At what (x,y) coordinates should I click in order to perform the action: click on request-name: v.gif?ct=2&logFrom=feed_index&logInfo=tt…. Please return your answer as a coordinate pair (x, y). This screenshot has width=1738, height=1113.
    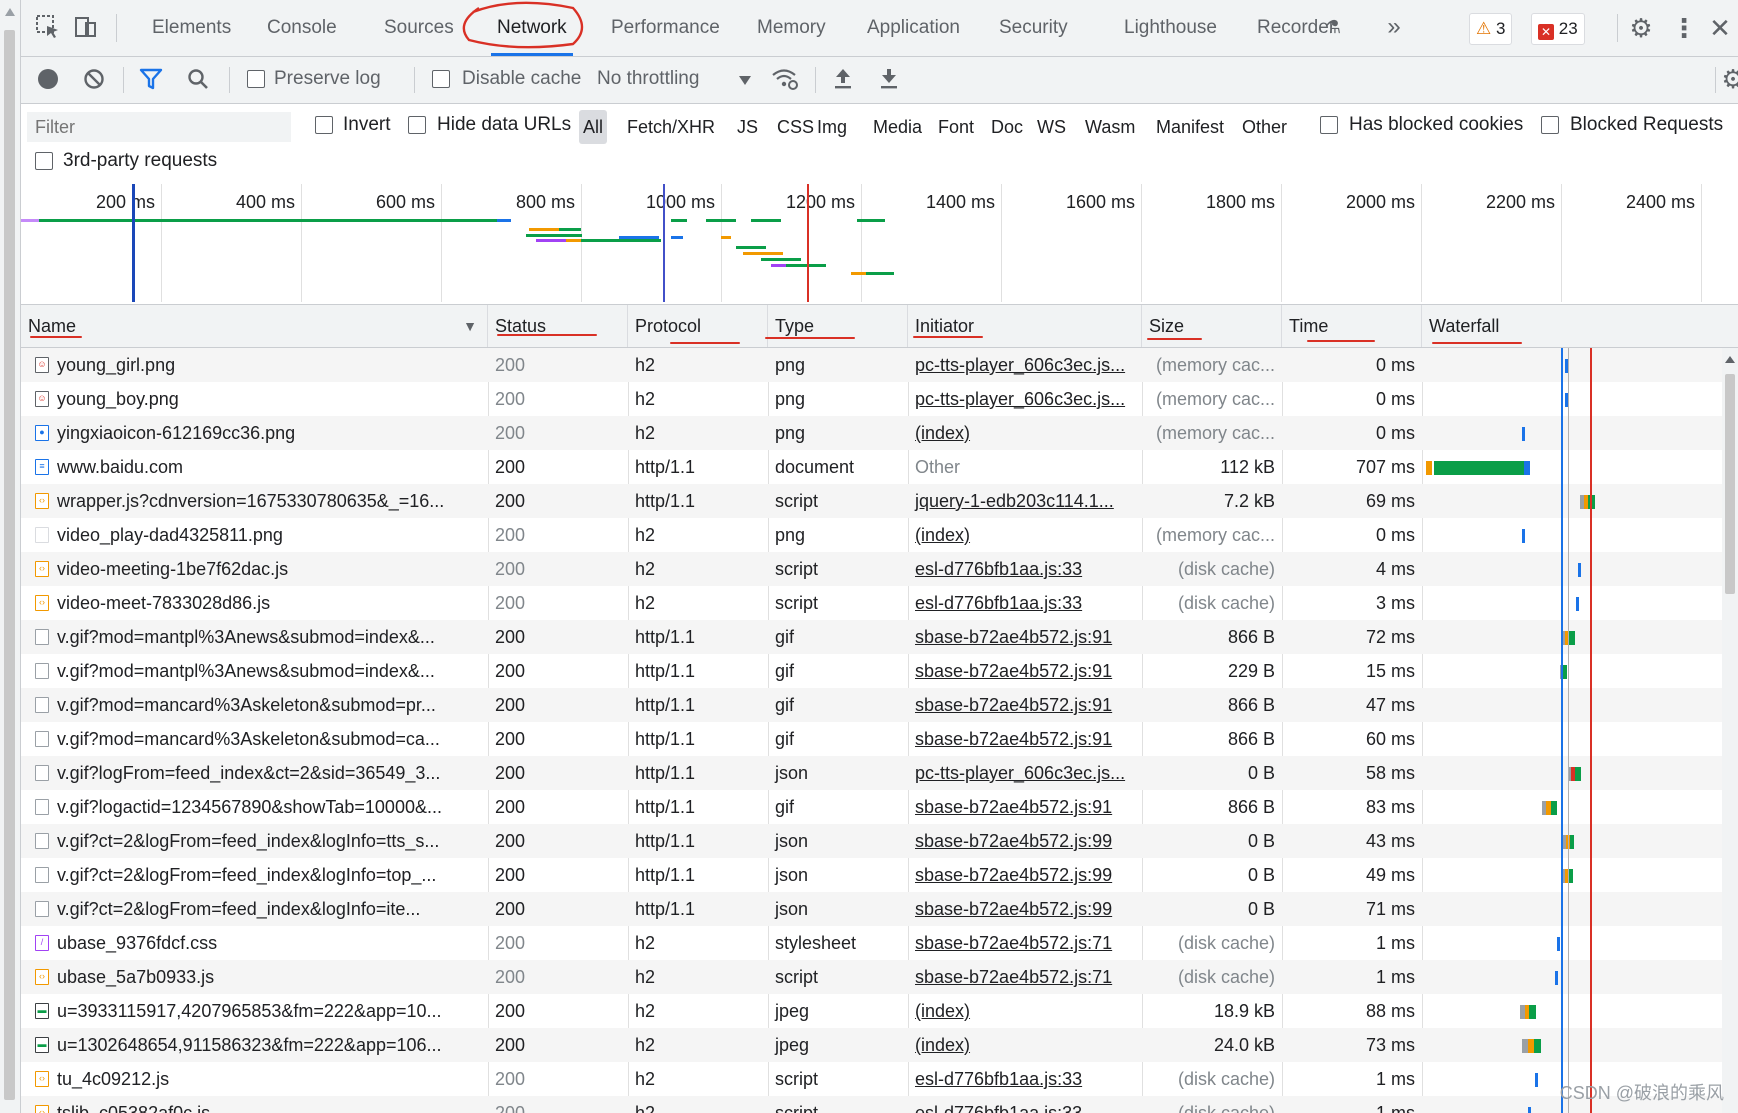
    Looking at the image, I should click on (272, 841).